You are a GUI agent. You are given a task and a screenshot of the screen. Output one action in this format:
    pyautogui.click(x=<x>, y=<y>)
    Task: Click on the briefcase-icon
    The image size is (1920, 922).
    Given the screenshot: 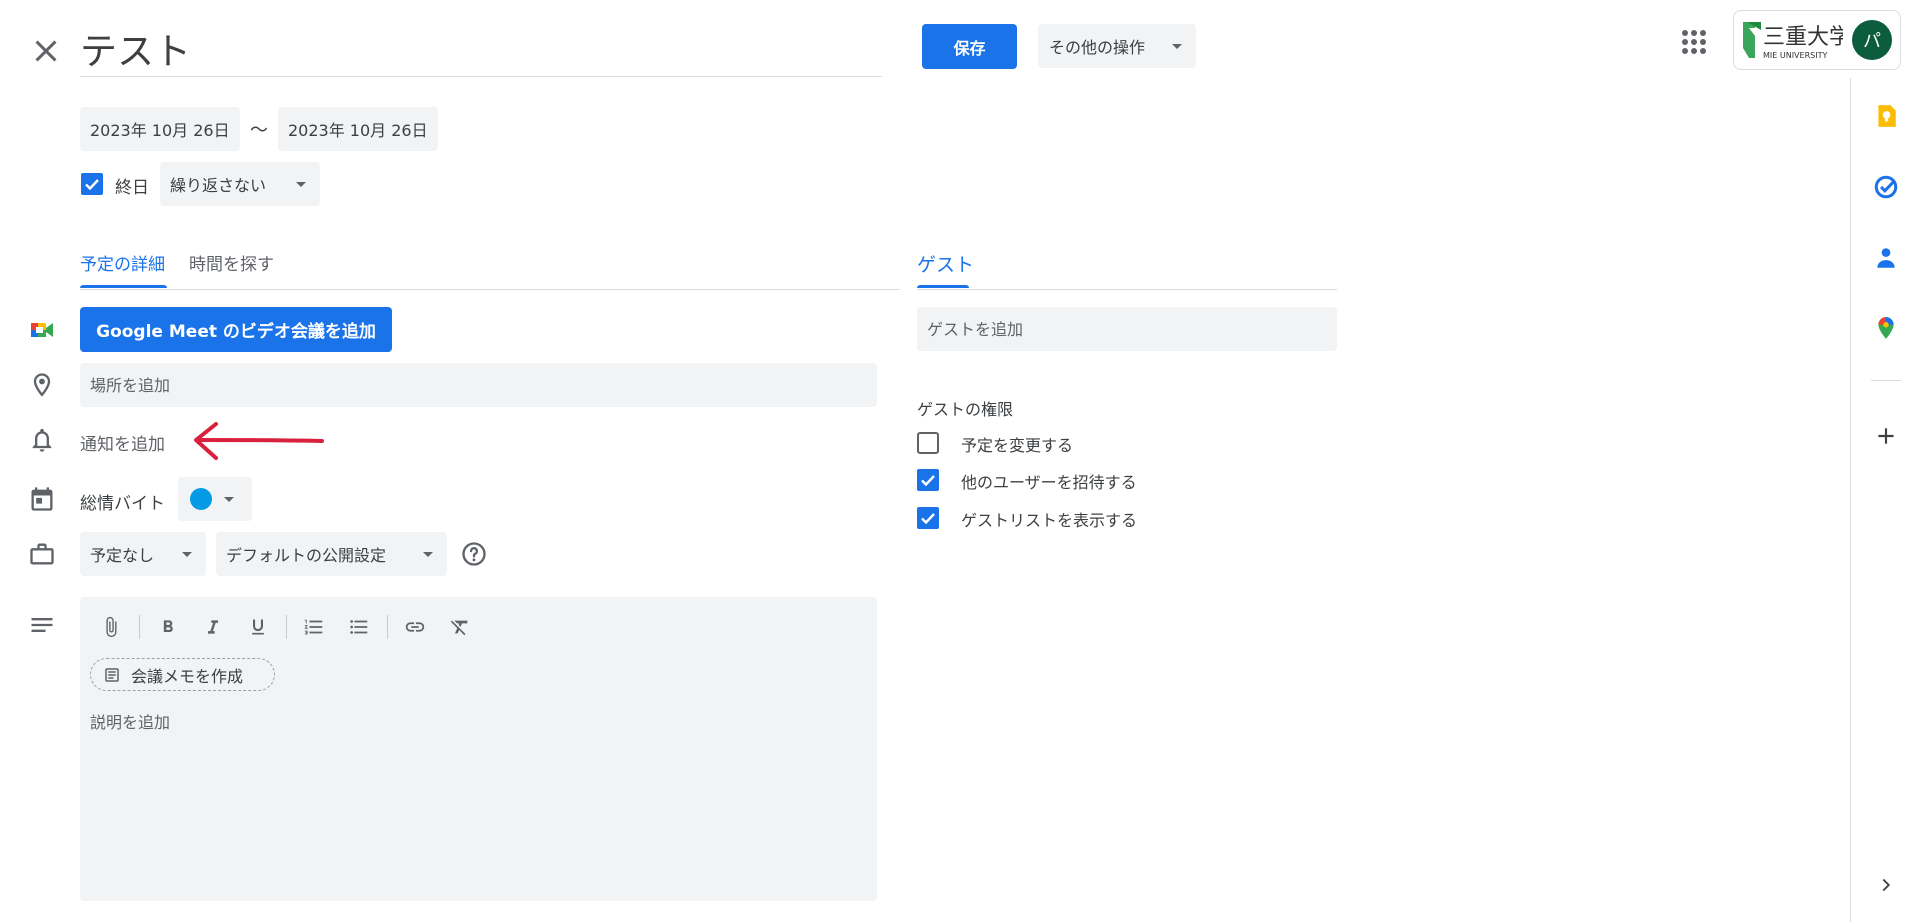 What is the action you would take?
    pyautogui.click(x=42, y=554)
    